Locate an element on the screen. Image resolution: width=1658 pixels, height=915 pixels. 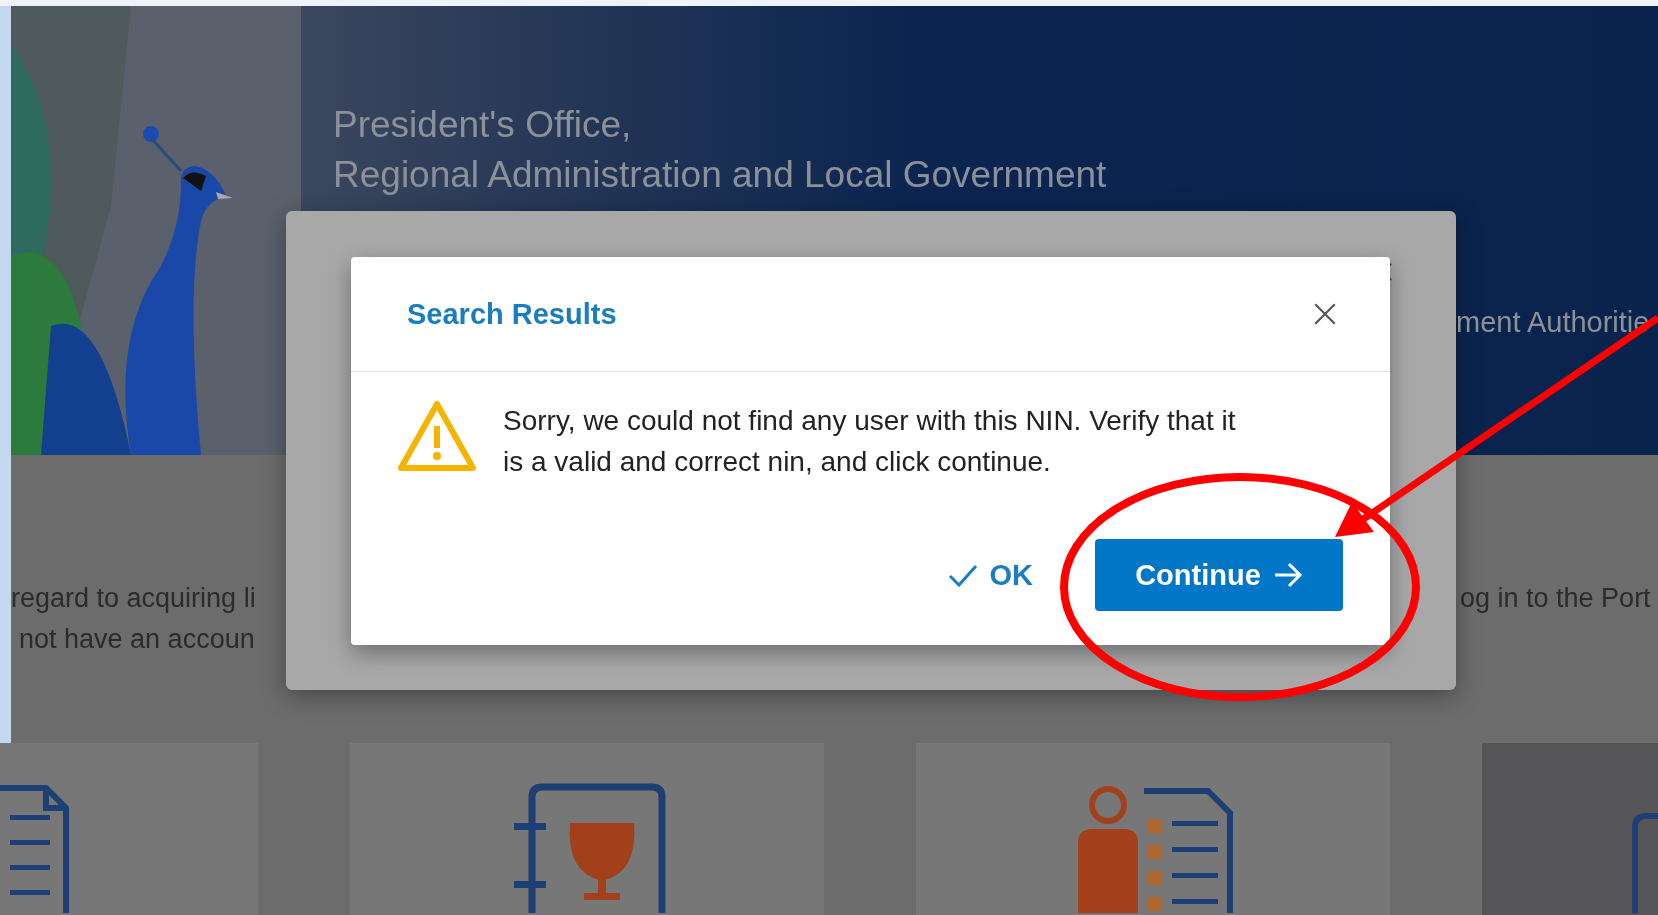
header-subtitle: ment Authoritie is located at coordinates (1553, 322).